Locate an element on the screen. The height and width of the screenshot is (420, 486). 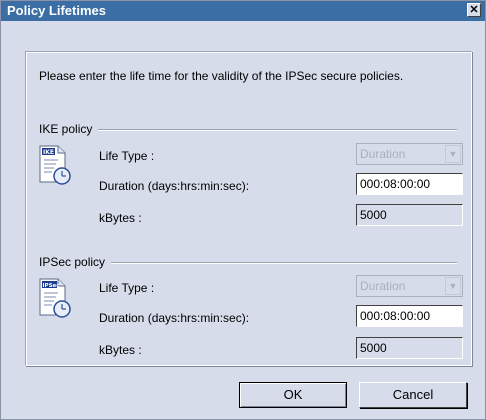
close-button: ✕ is located at coordinates (474, 10).